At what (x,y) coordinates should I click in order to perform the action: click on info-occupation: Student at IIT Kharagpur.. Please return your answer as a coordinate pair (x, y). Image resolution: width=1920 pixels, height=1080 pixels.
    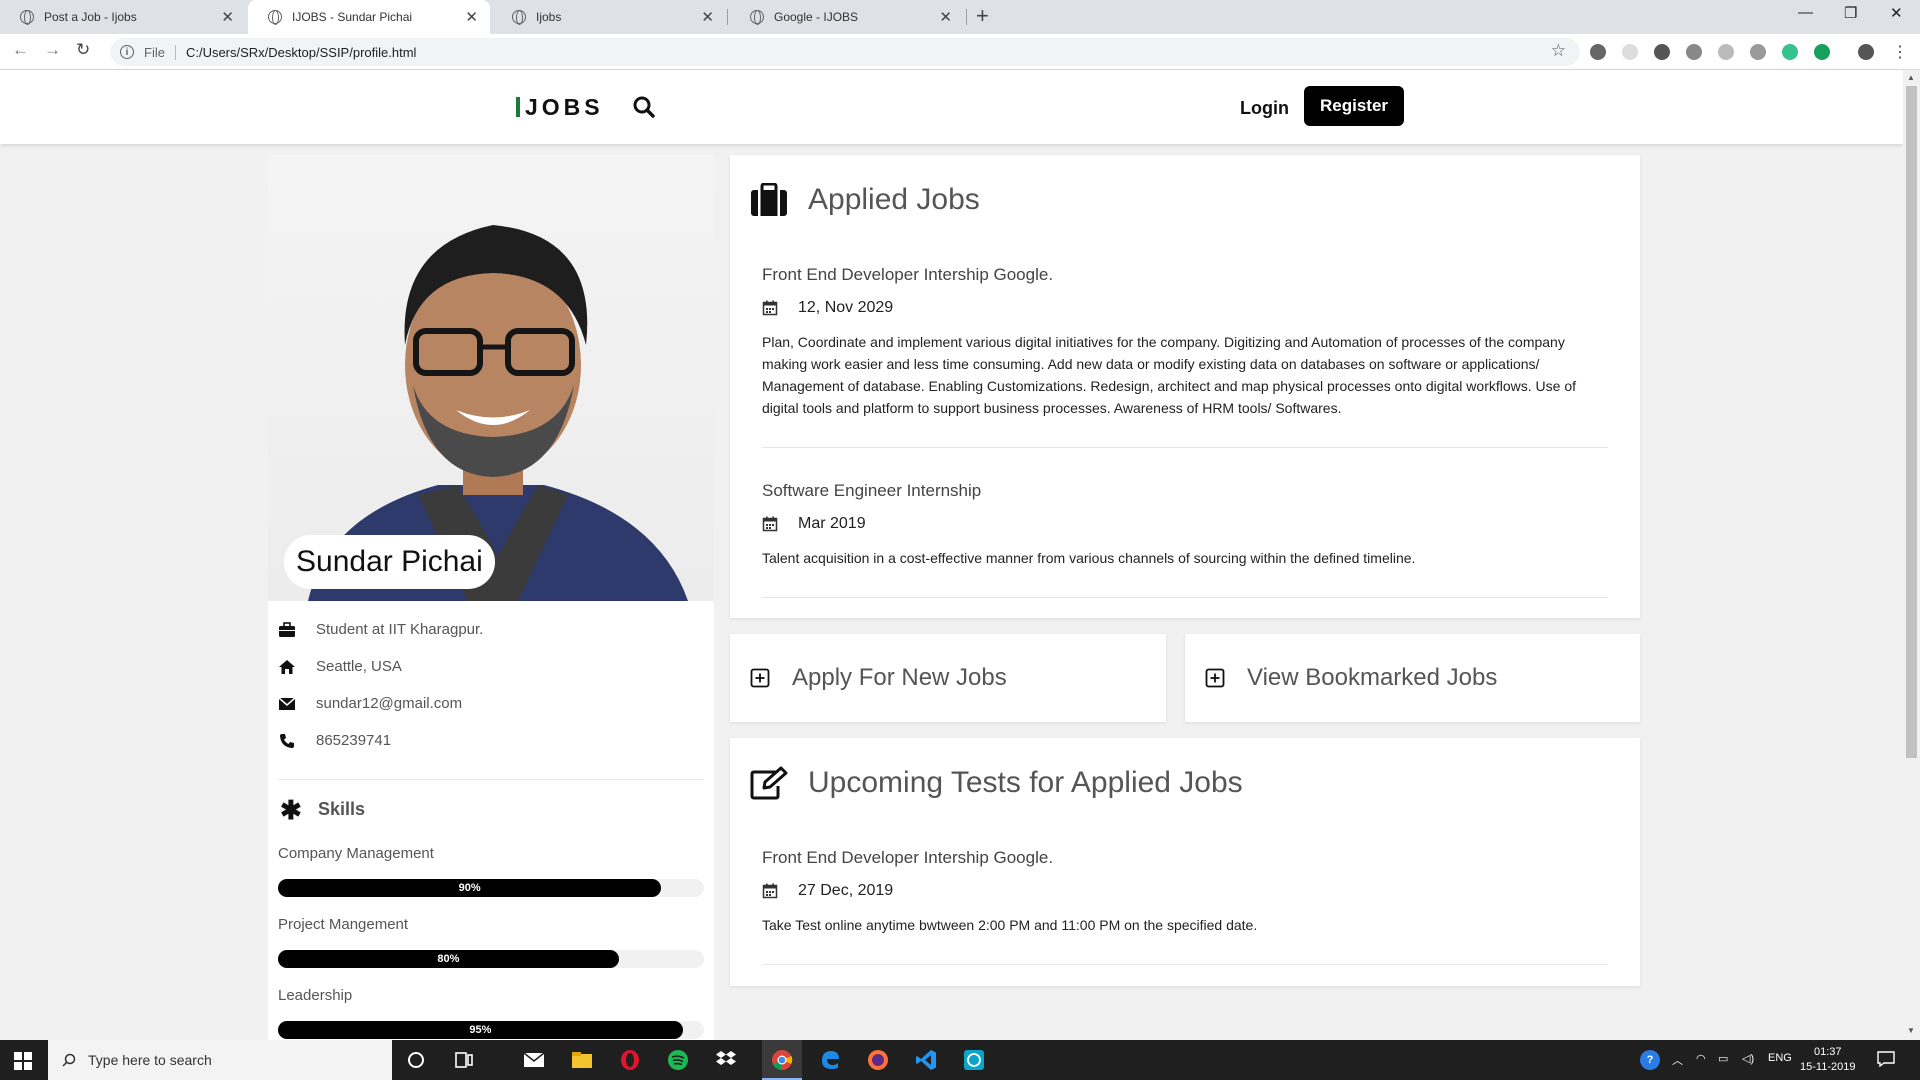
    Looking at the image, I should click on (491, 629).